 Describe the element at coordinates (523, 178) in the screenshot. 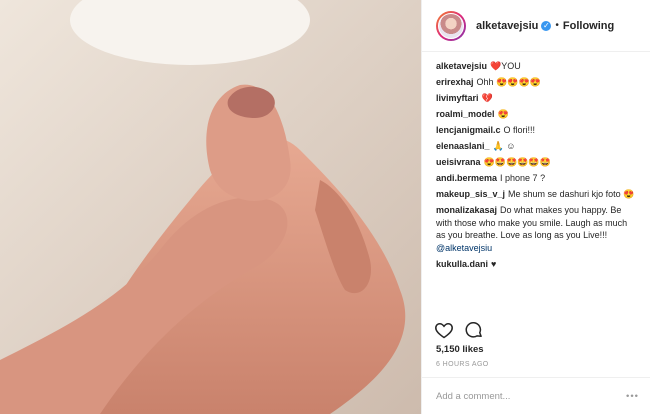

I see `comment-text: I phone 7 ?` at that location.